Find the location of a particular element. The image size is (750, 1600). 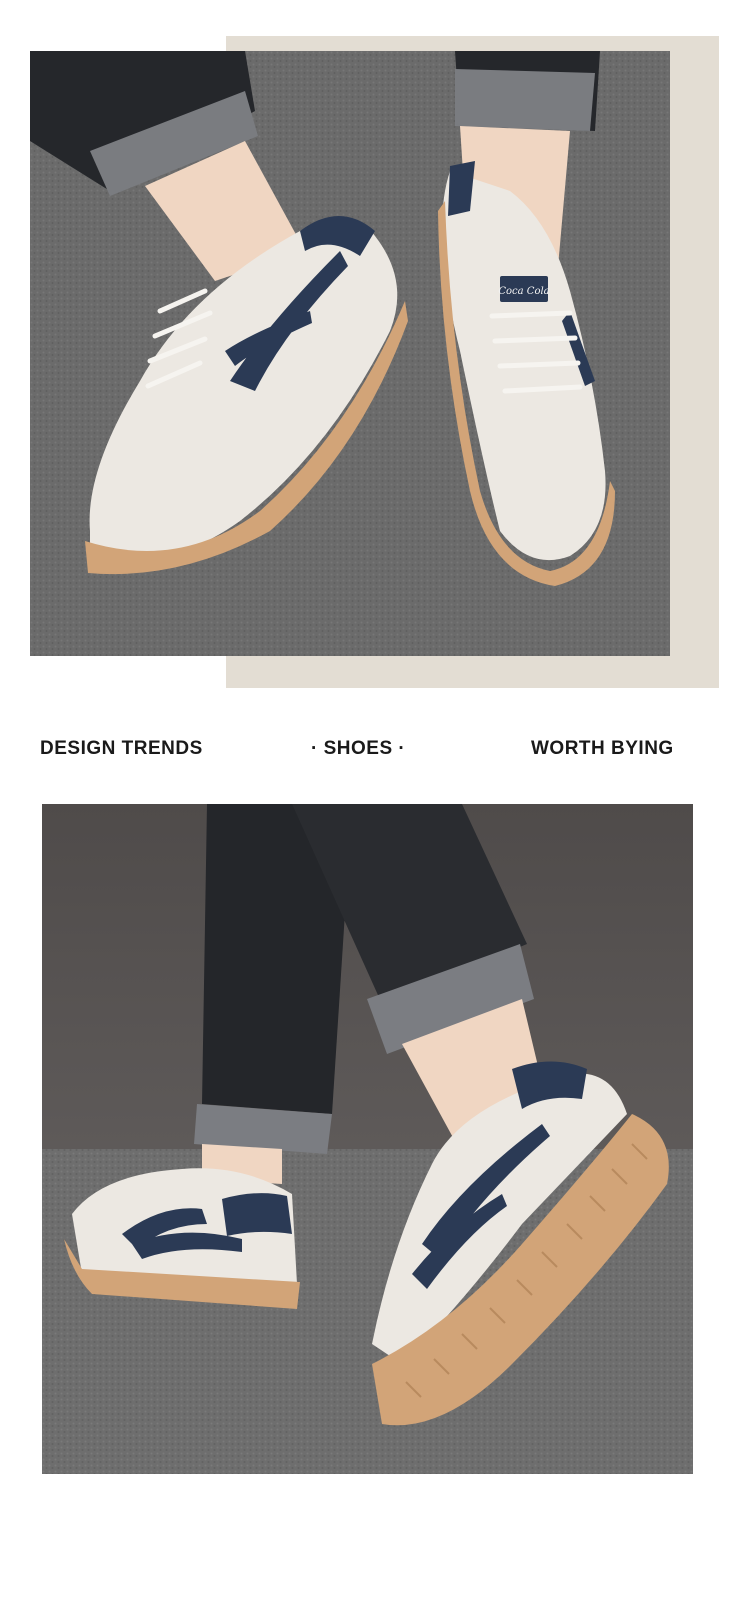

tagline-shoes: · SHOES · is located at coordinates (358, 748).